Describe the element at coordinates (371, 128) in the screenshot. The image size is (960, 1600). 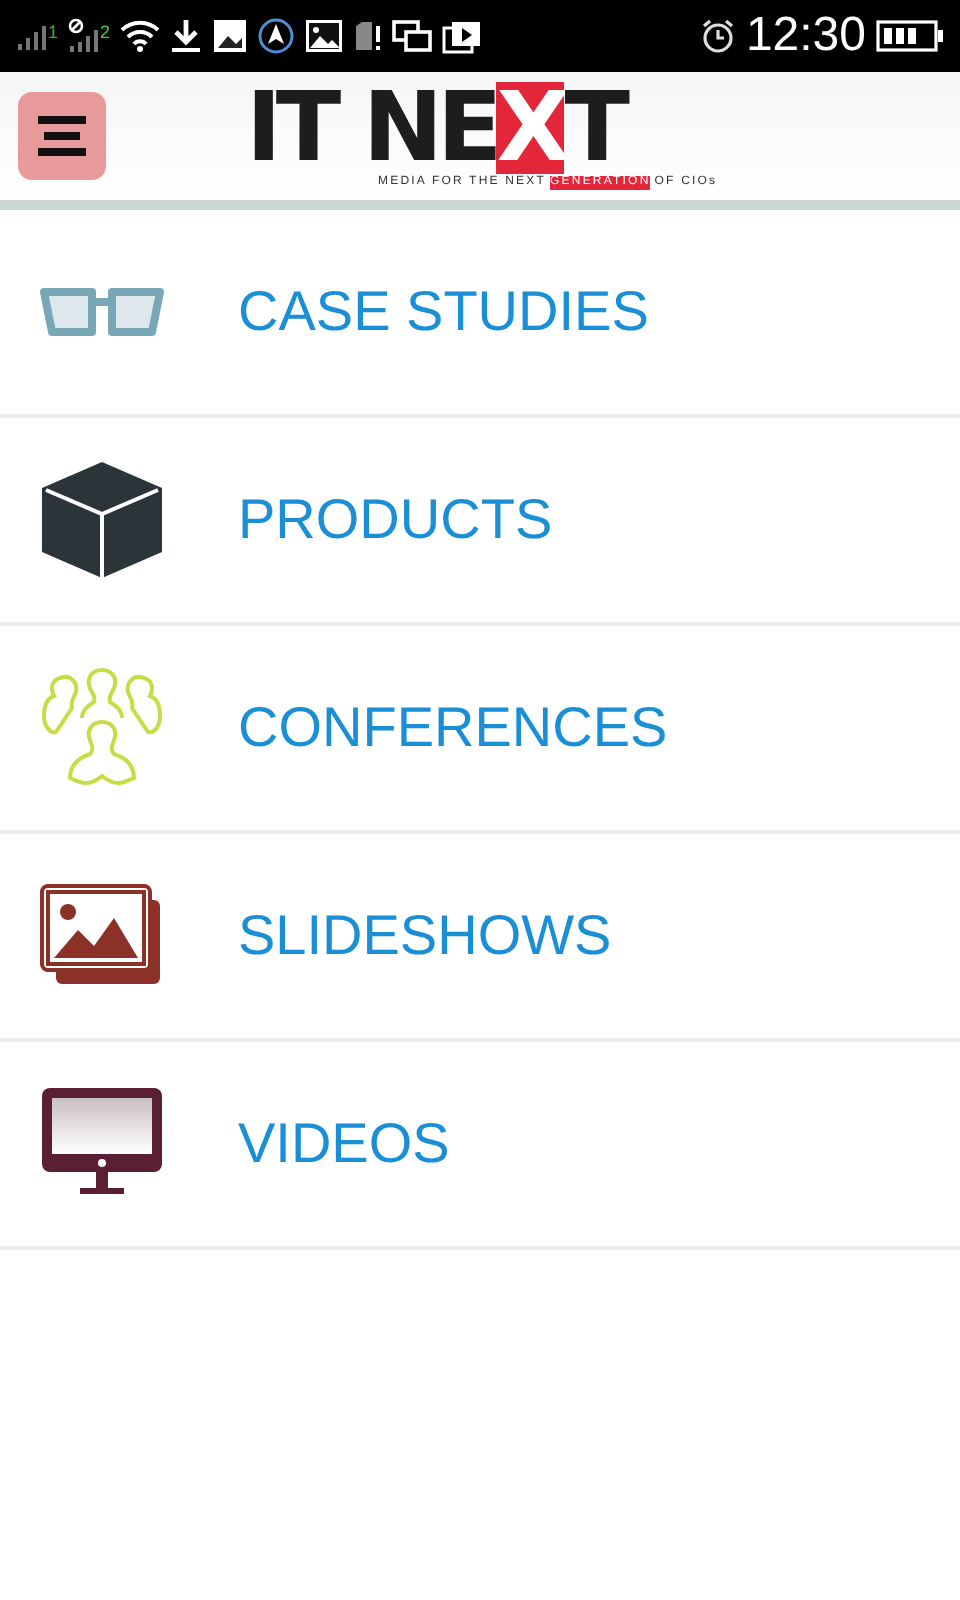
I see `logo-text: IT NE` at that location.